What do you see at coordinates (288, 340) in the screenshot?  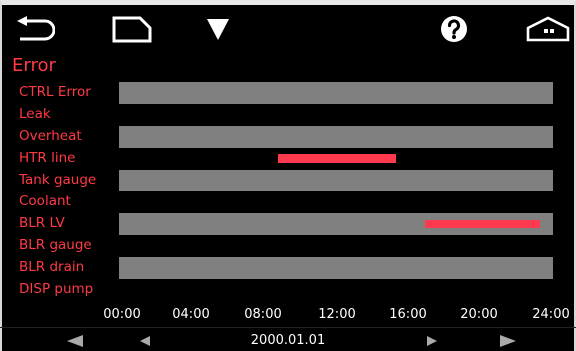 I see `current-date: 2000.01.01` at bounding box center [288, 340].